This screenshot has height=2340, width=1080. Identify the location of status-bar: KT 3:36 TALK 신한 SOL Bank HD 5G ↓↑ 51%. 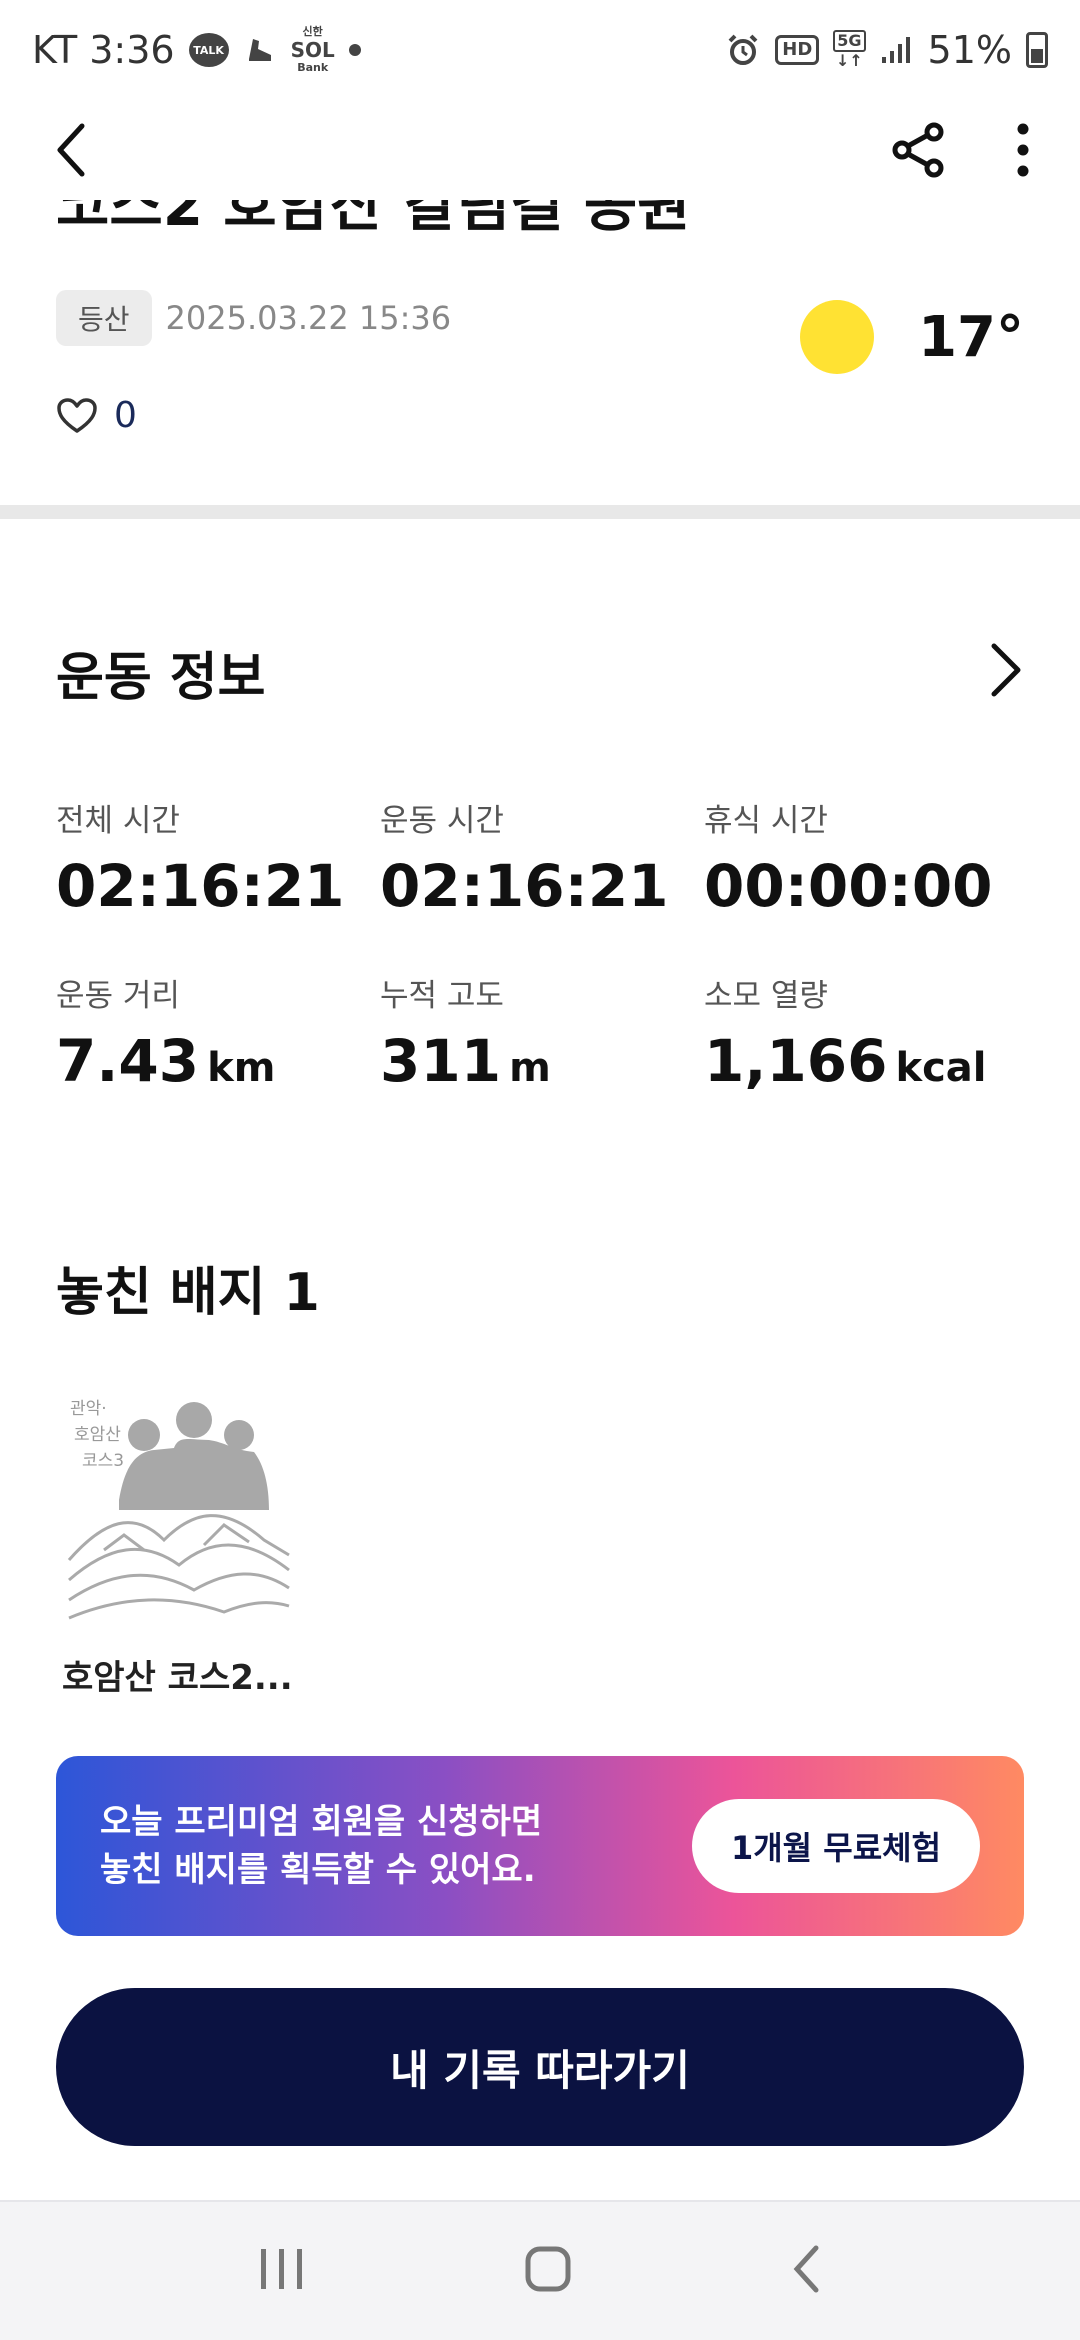
(540, 50).